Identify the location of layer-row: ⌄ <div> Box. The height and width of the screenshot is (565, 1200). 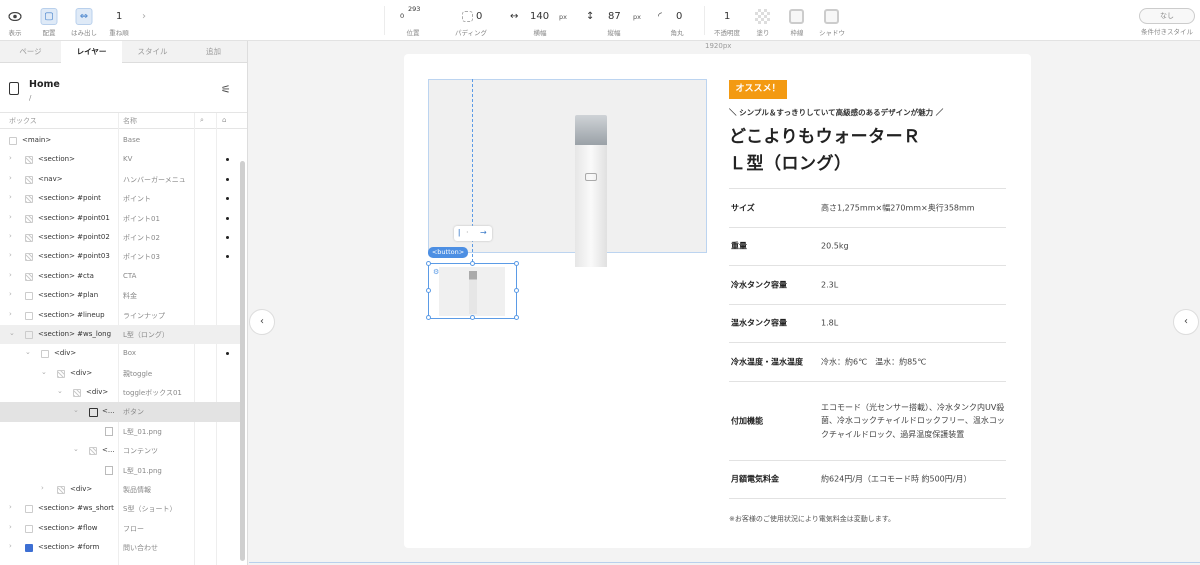
(120, 353).